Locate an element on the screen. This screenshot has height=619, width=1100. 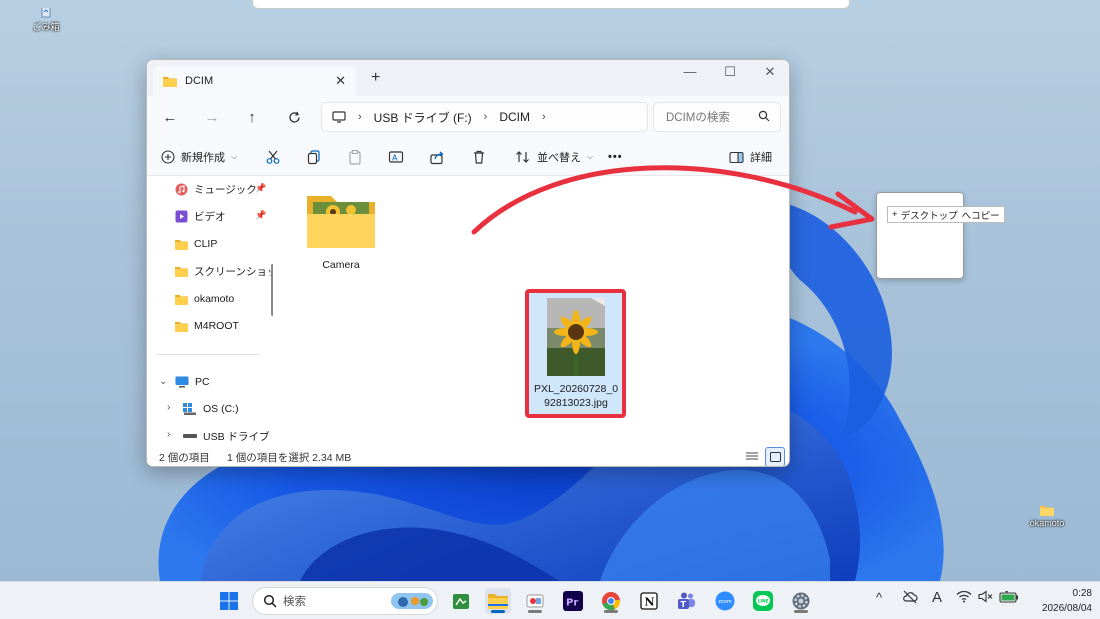
music-icon is located at coordinates (181, 189).